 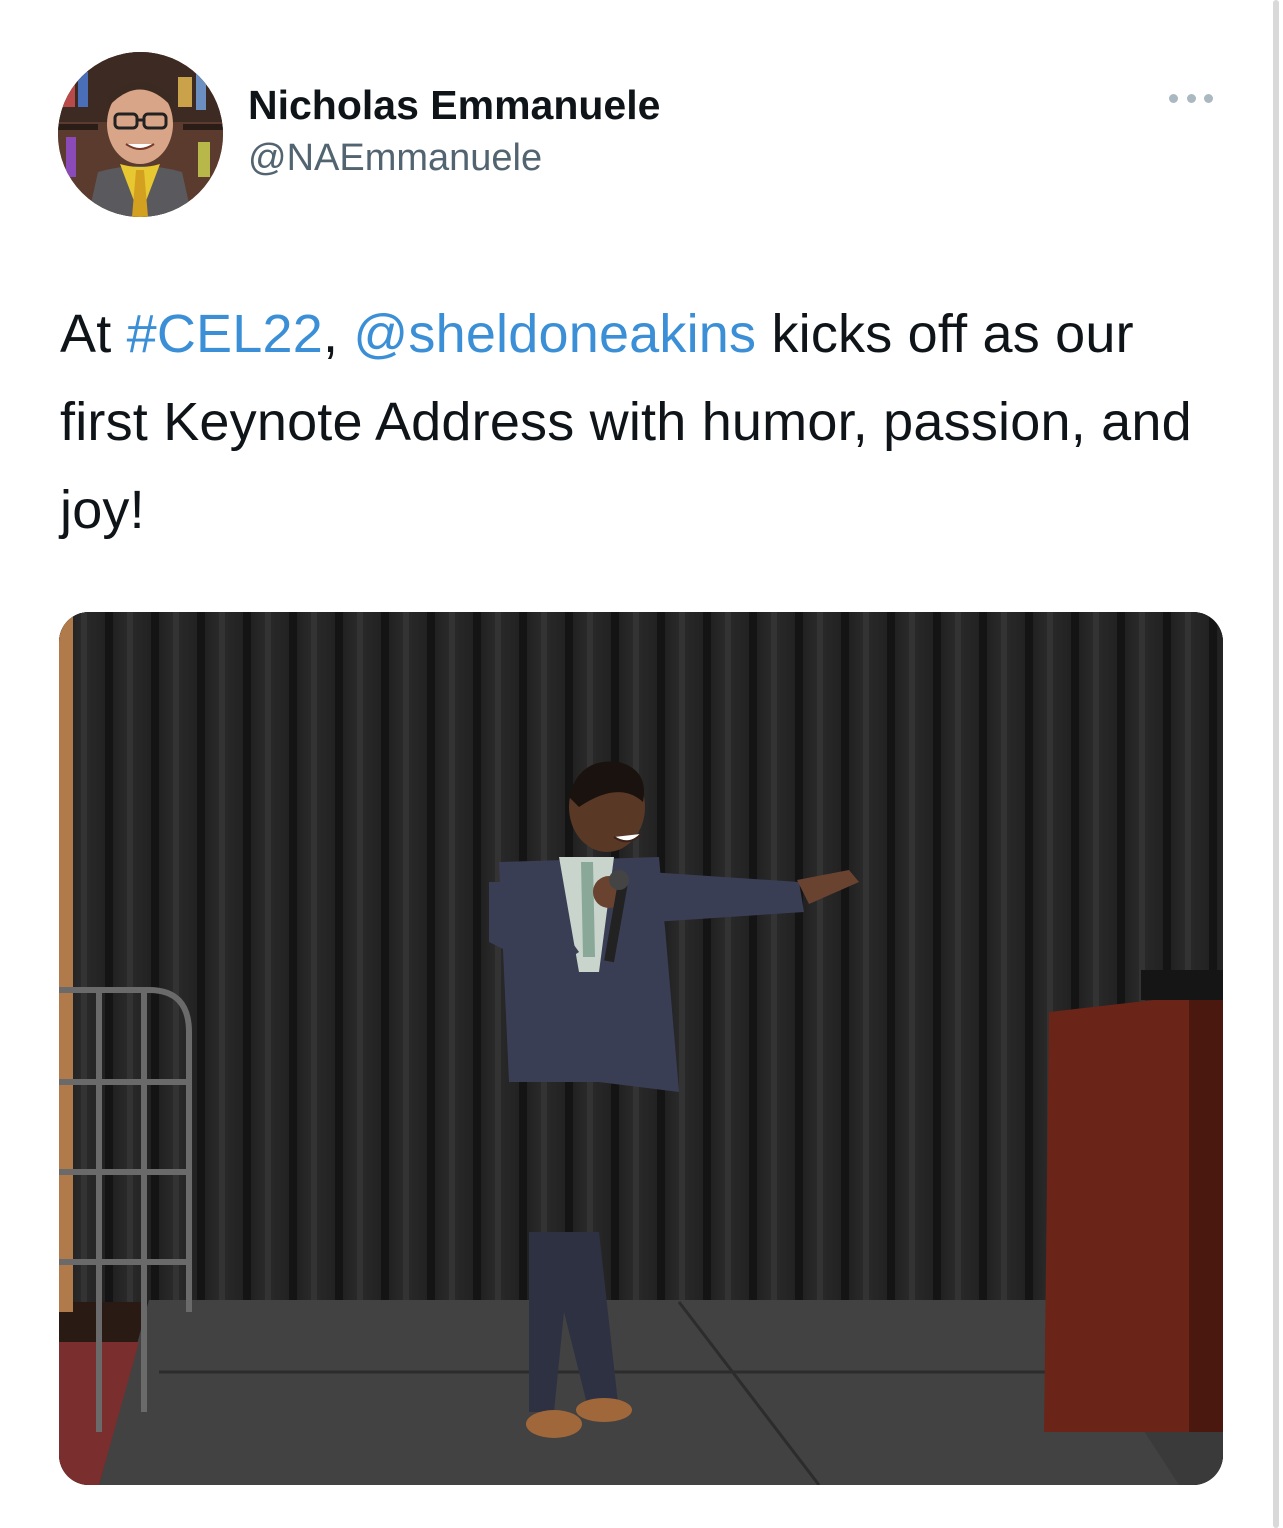 I want to click on avatar, so click(x=140, y=134).